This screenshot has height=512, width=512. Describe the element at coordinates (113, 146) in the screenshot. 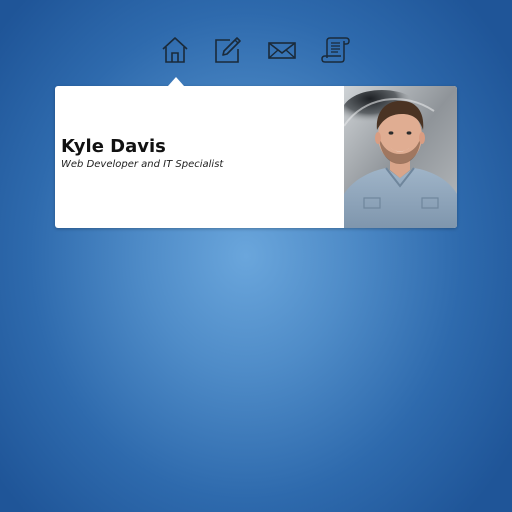

I see `profile-name: Kyle Davis` at that location.